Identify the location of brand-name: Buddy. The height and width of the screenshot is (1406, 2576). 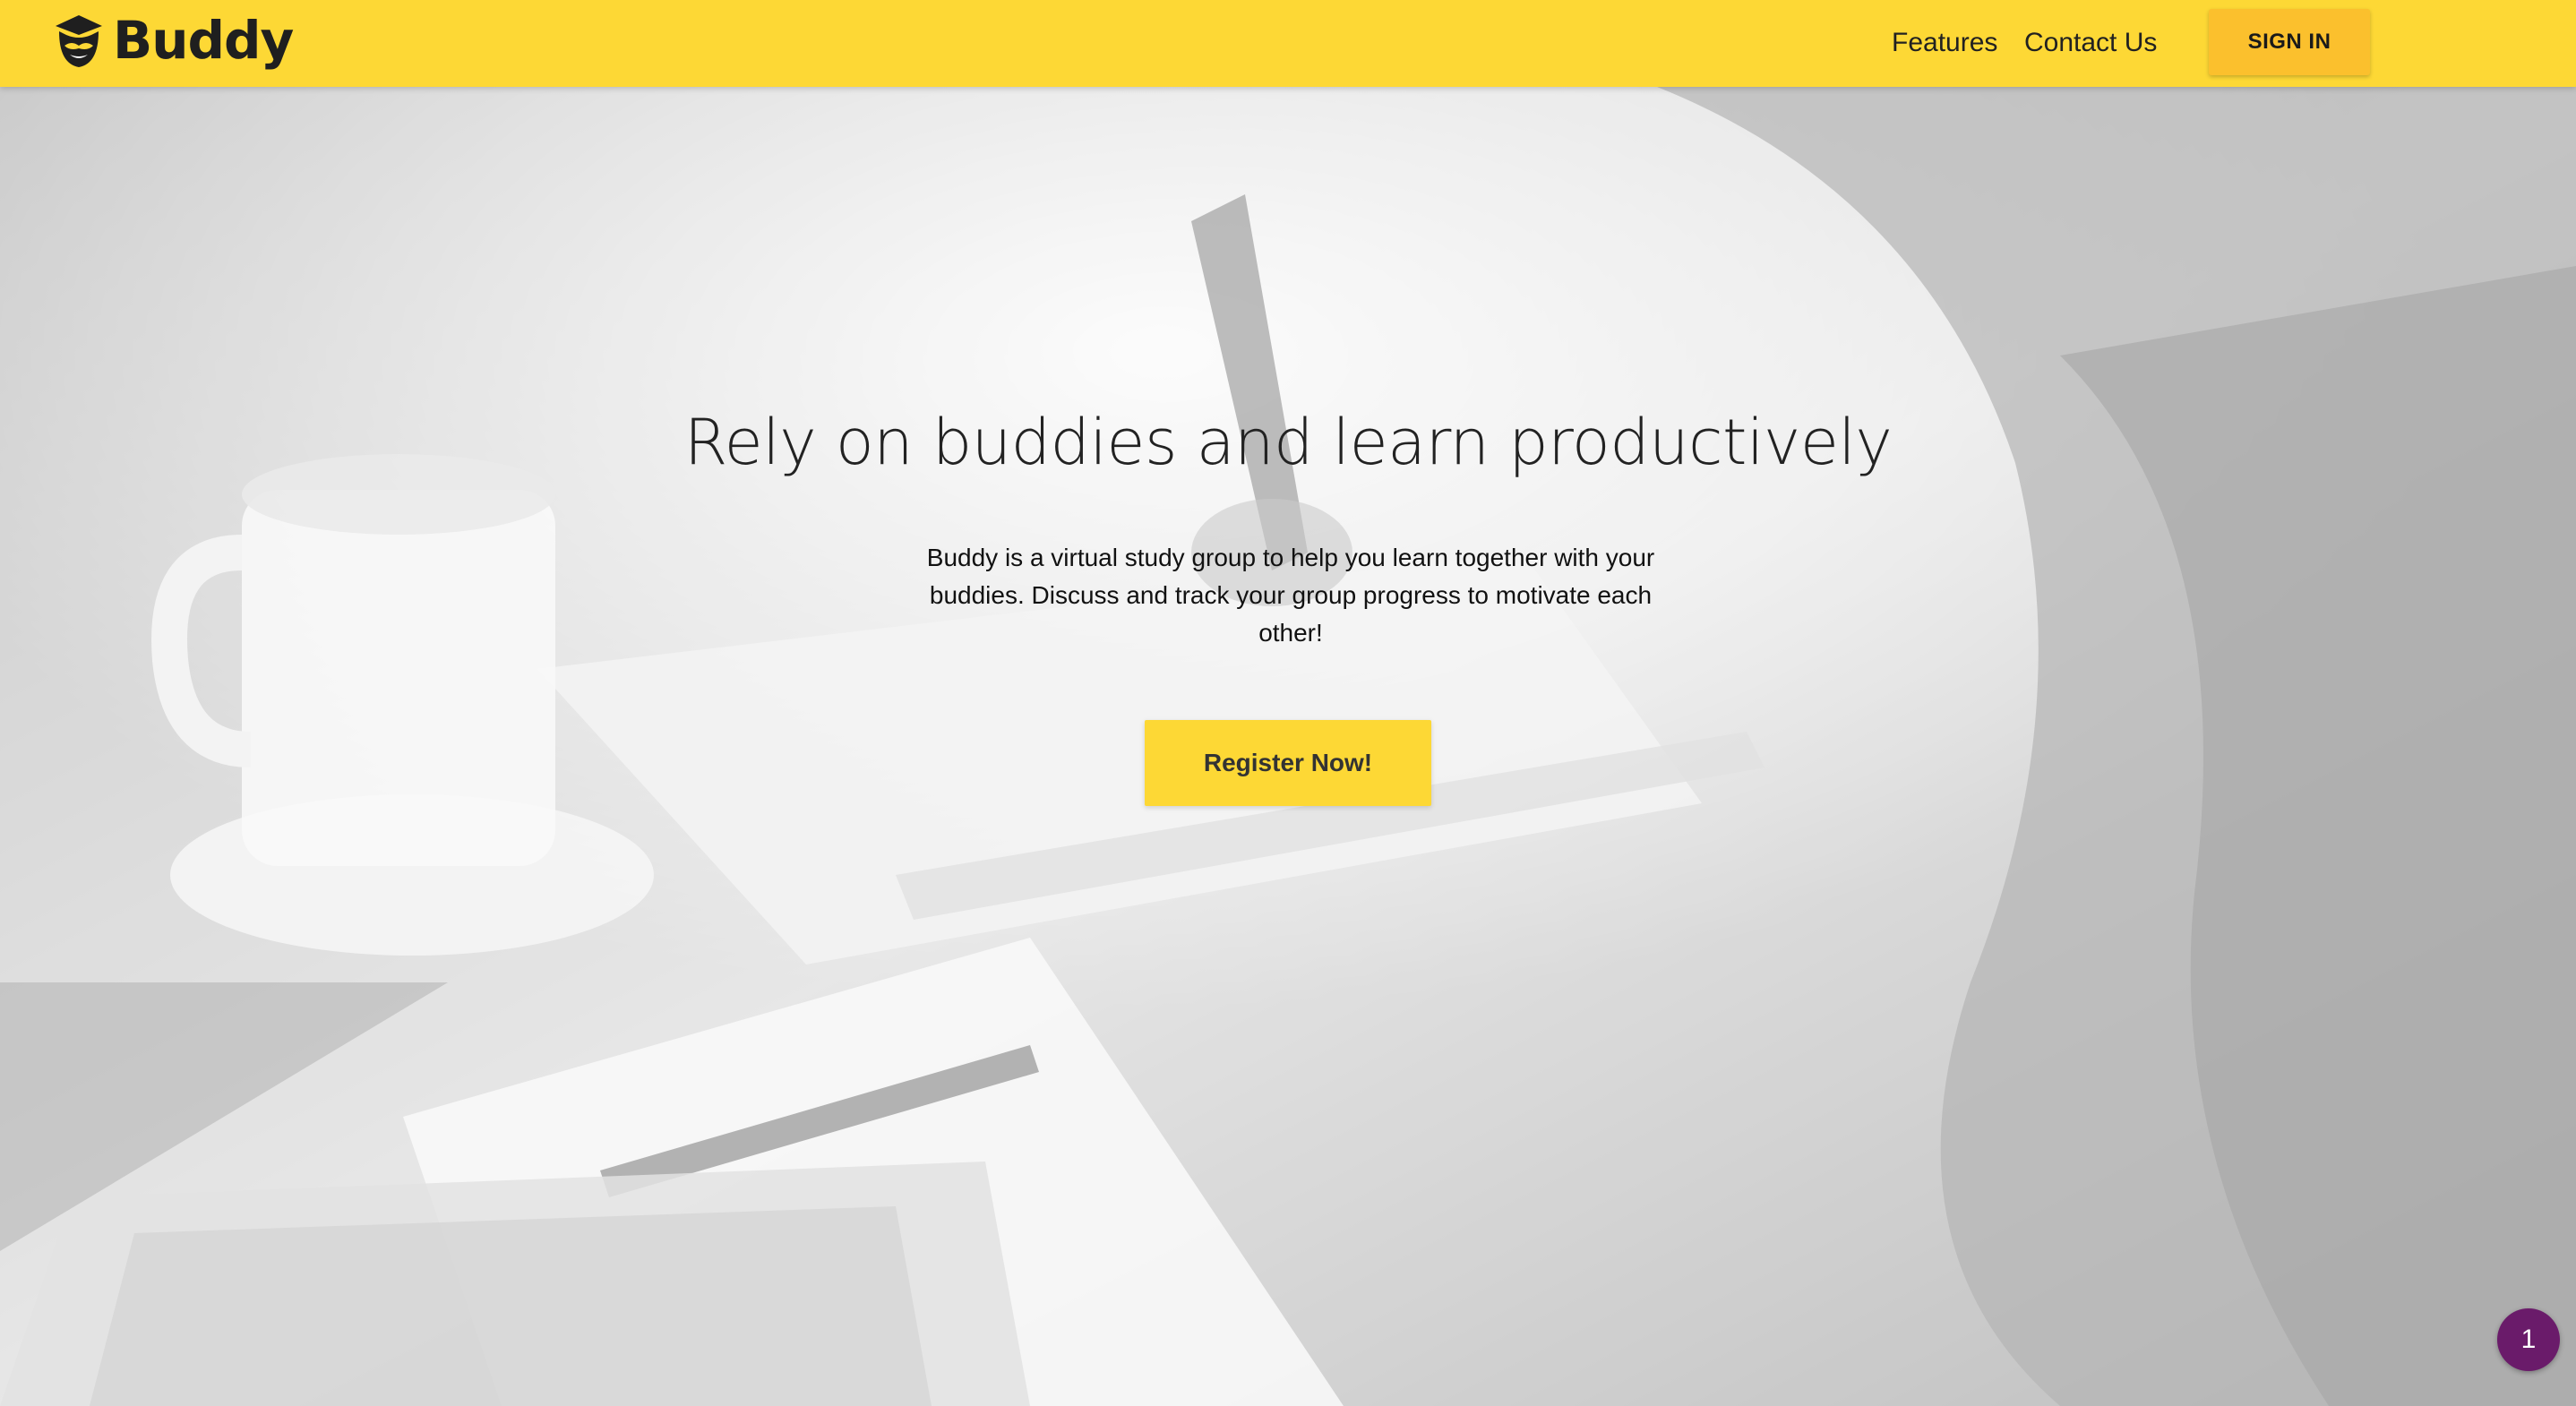
(203, 40).